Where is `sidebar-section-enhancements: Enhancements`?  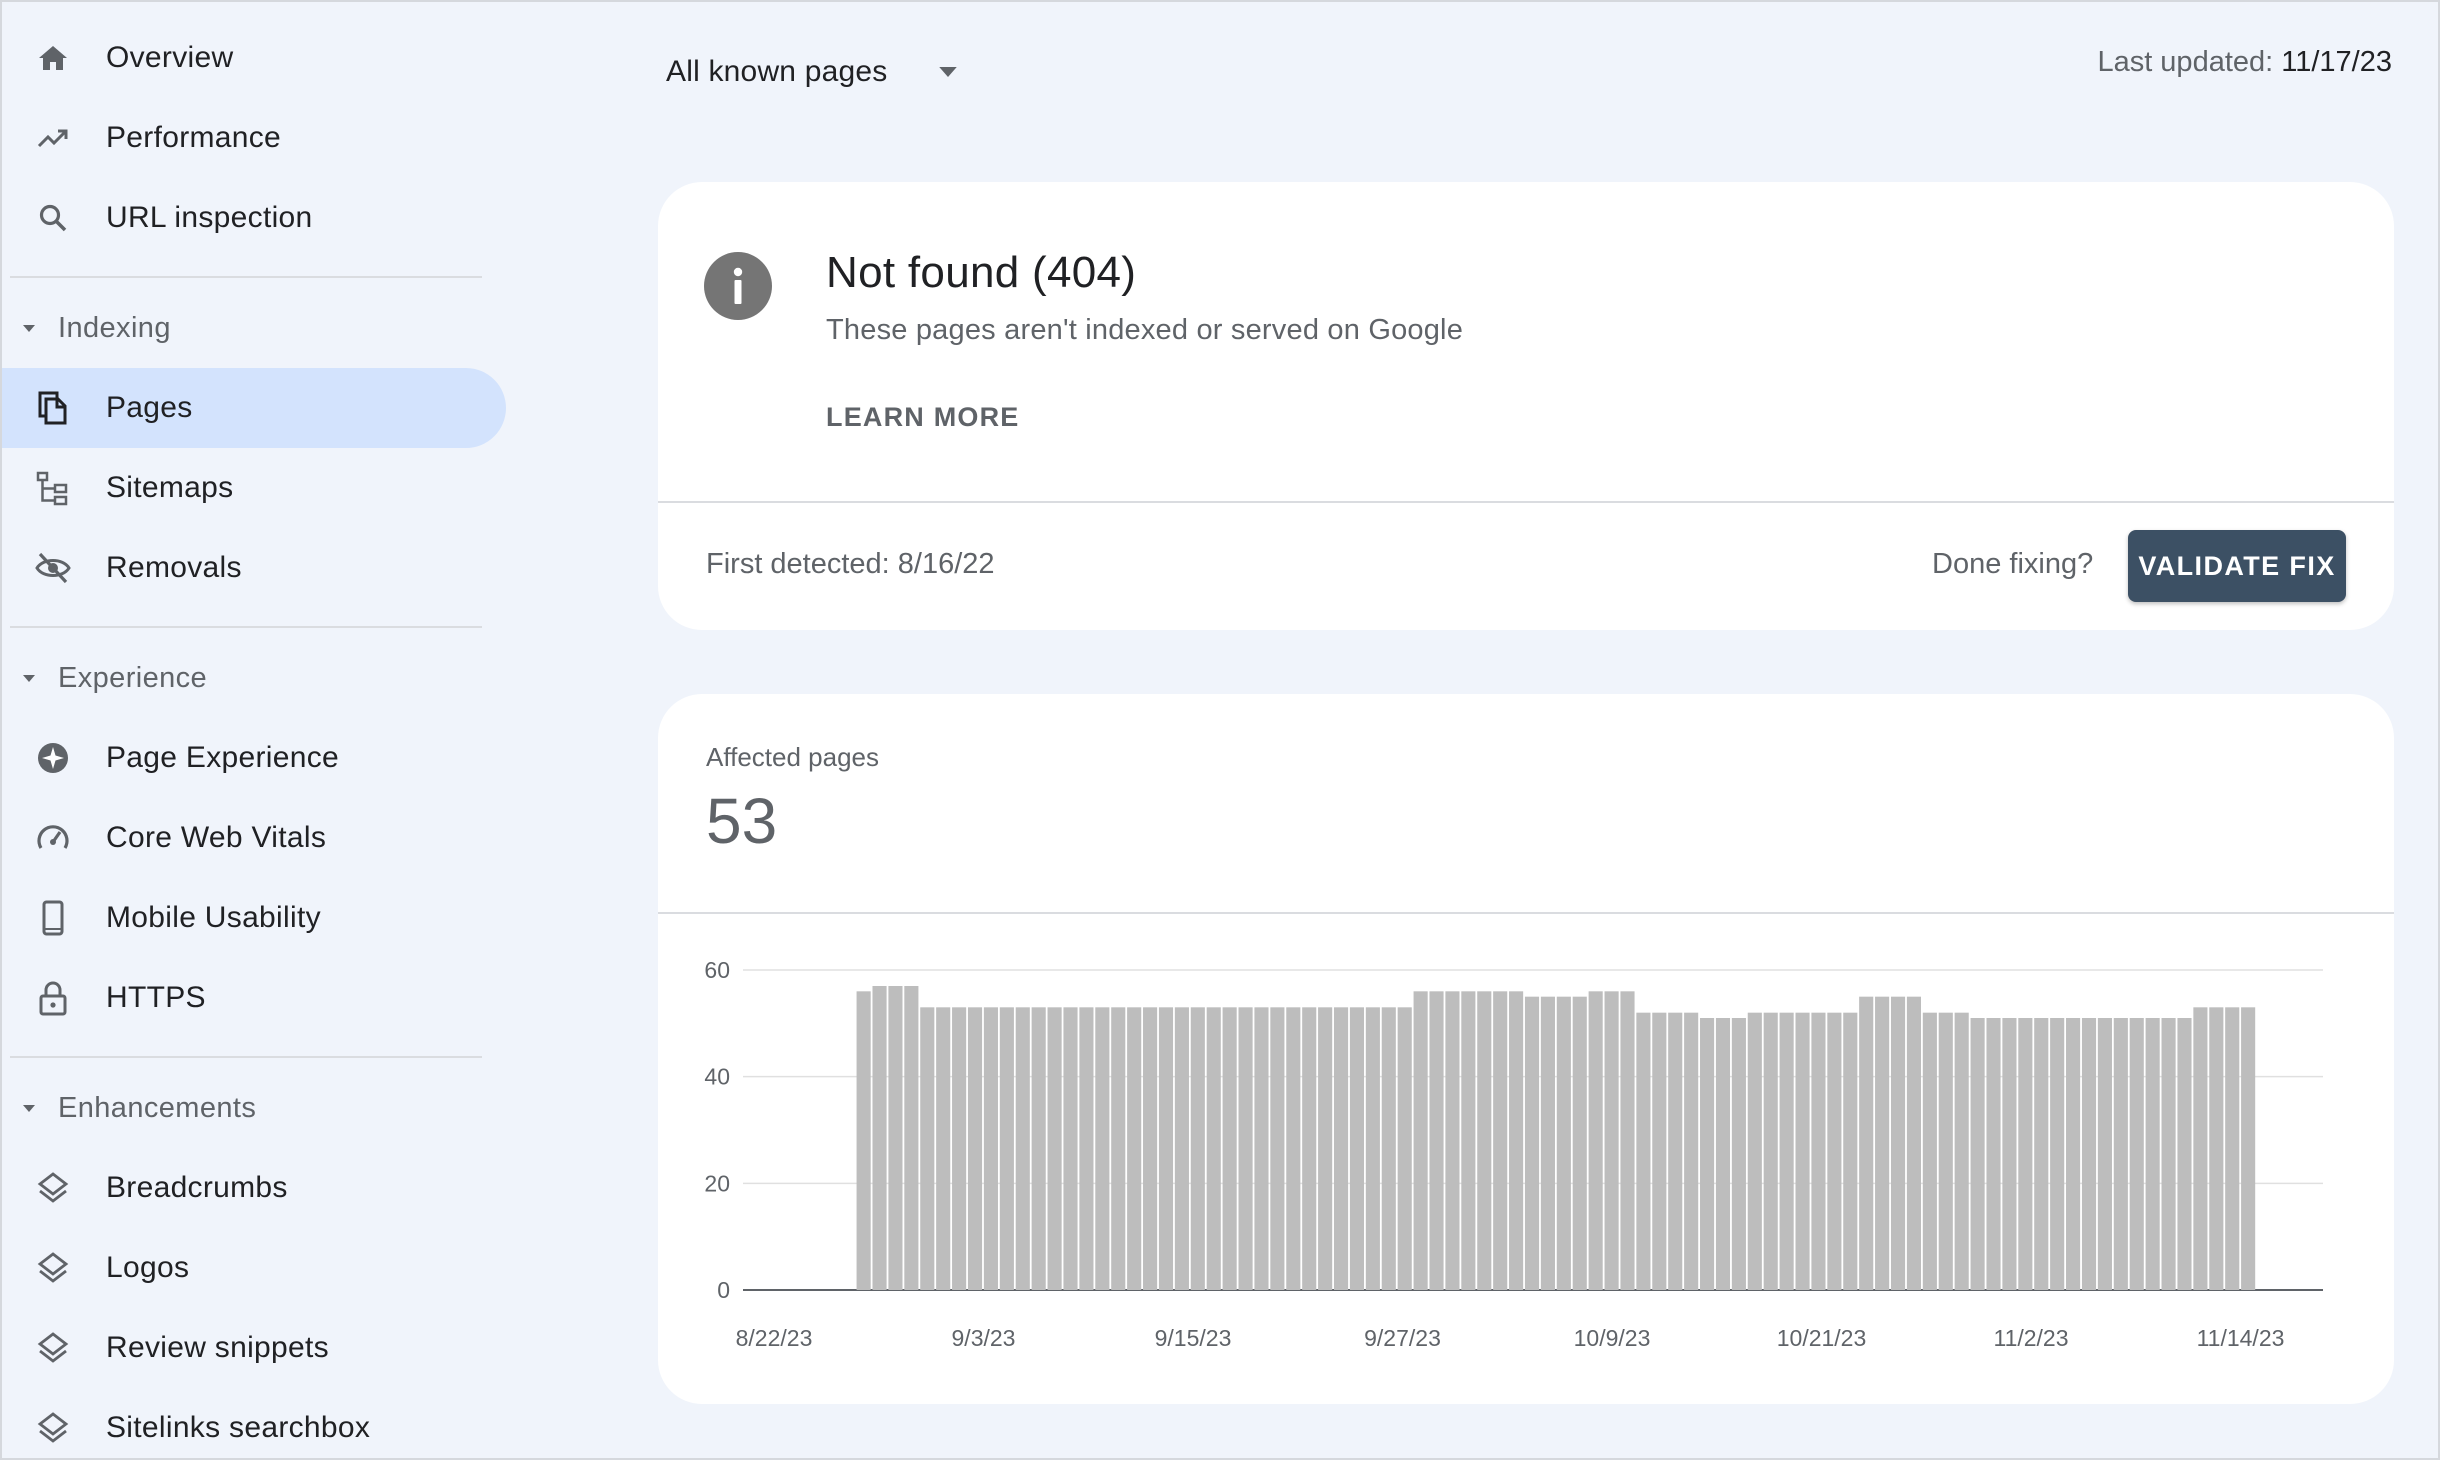
sidebar-section-enhancements: Enhancements is located at coordinates (242, 1108).